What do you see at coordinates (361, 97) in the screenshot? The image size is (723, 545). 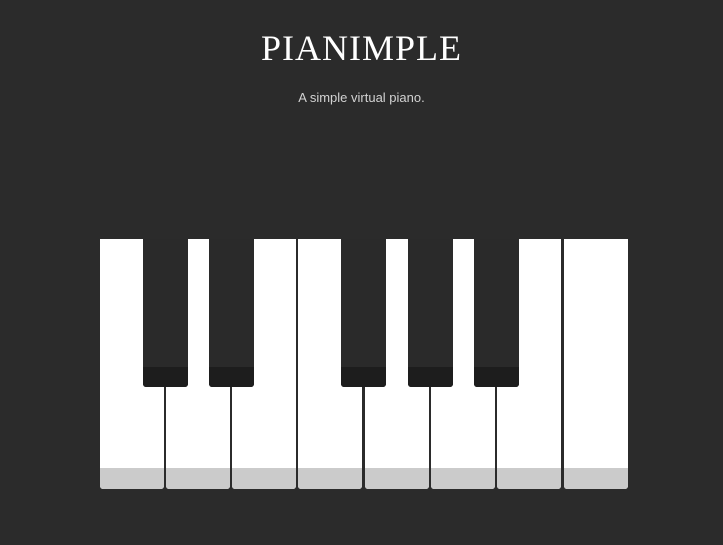 I see `page-subtitle: A simple virtual piano.` at bounding box center [361, 97].